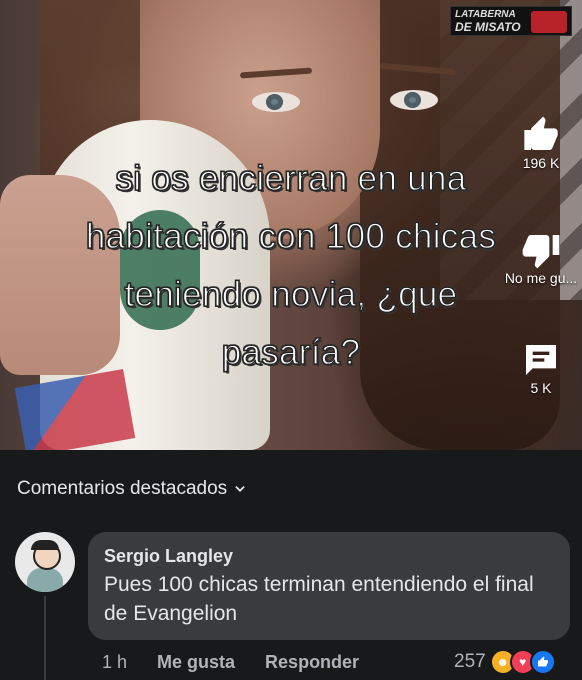  What do you see at coordinates (414, 100) in the screenshot?
I see `right-eye` at bounding box center [414, 100].